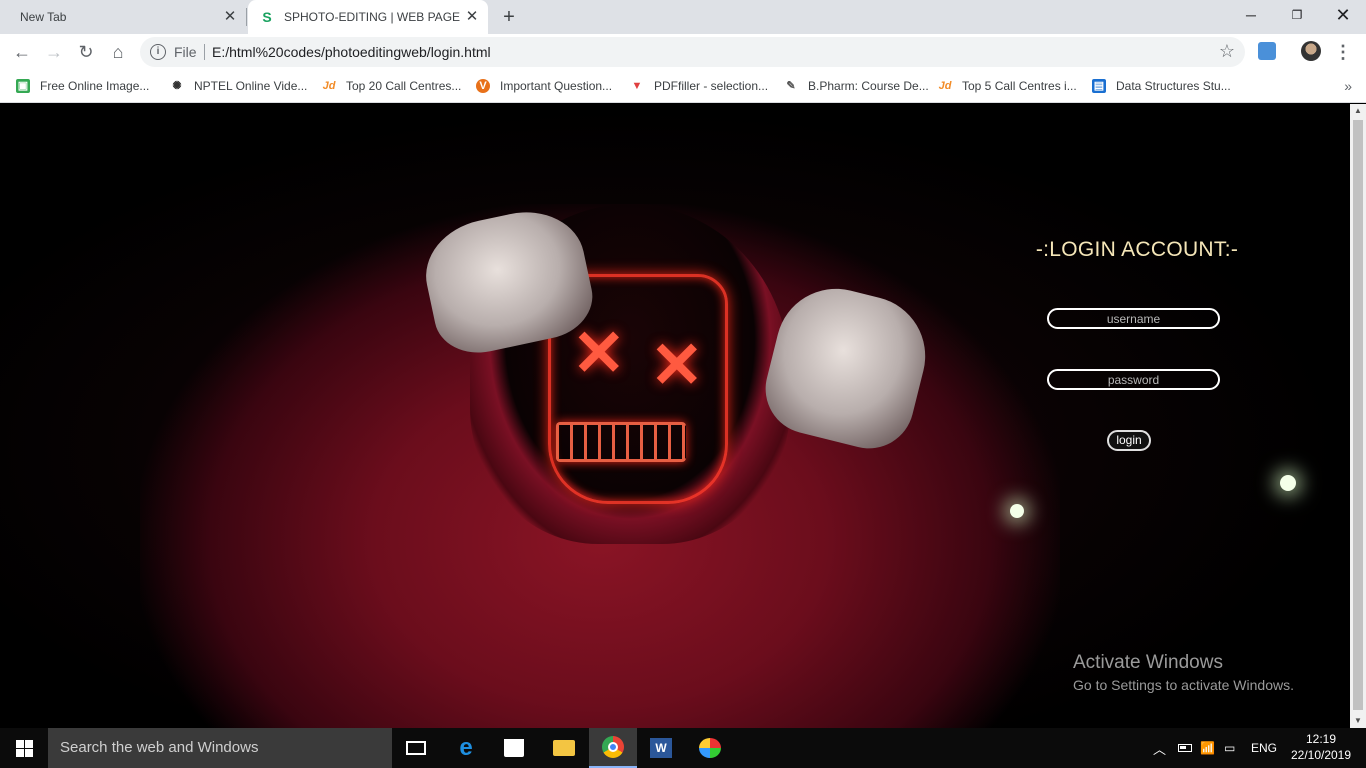  I want to click on info-icon: i, so click(158, 52).